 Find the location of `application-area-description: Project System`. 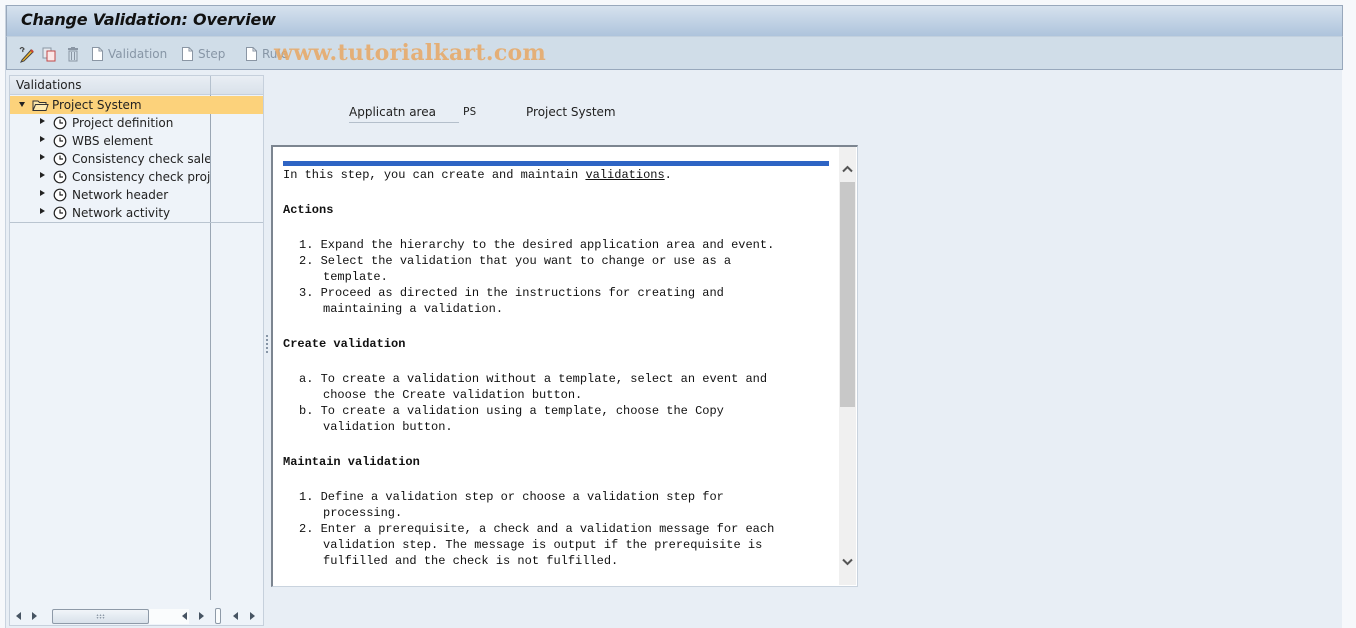

application-area-description: Project System is located at coordinates (571, 112).